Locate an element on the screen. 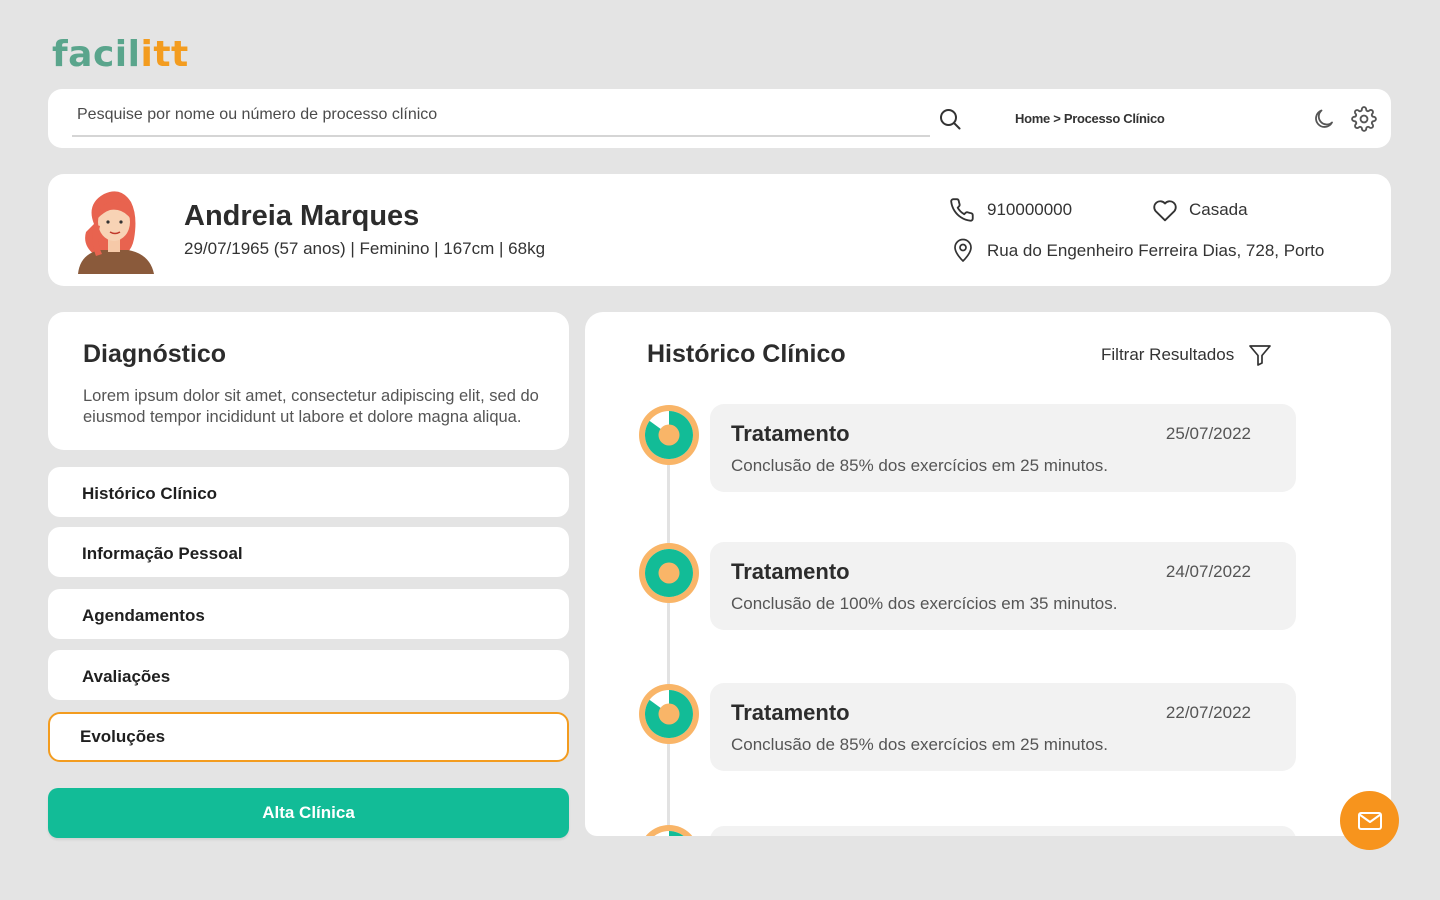 This screenshot has width=1440, height=900. moon-icon is located at coordinates (1324, 119).